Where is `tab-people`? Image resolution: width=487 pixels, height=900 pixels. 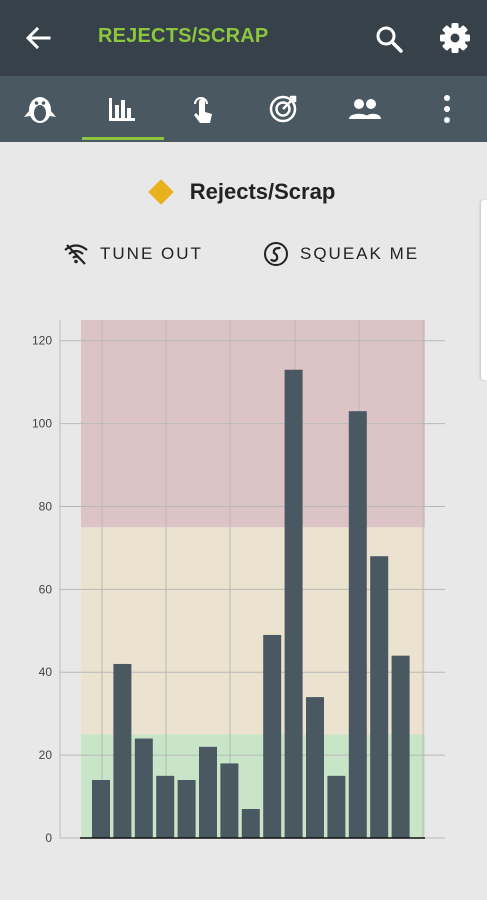 tab-people is located at coordinates (365, 109).